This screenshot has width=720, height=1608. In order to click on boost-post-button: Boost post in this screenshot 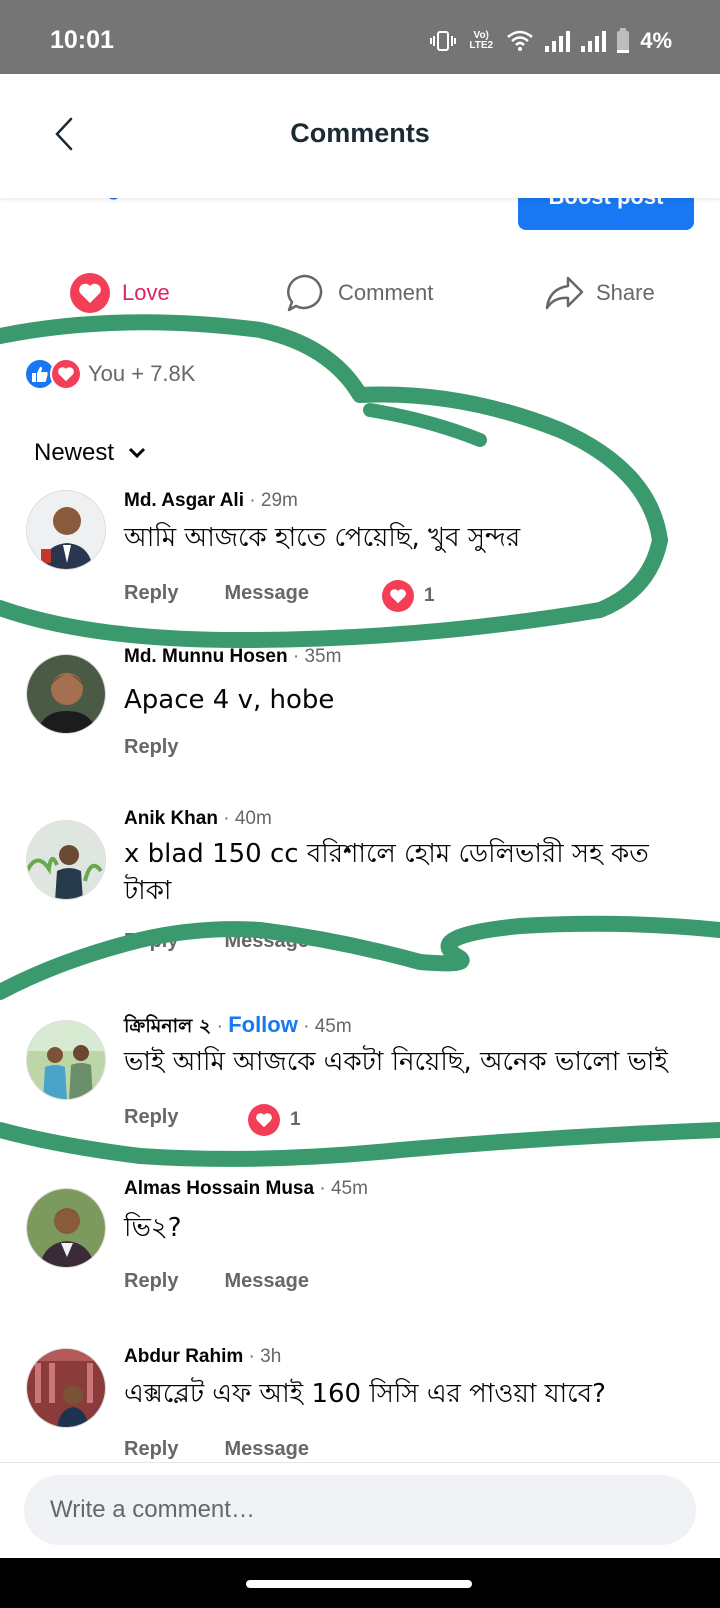, I will do `click(606, 213)`.